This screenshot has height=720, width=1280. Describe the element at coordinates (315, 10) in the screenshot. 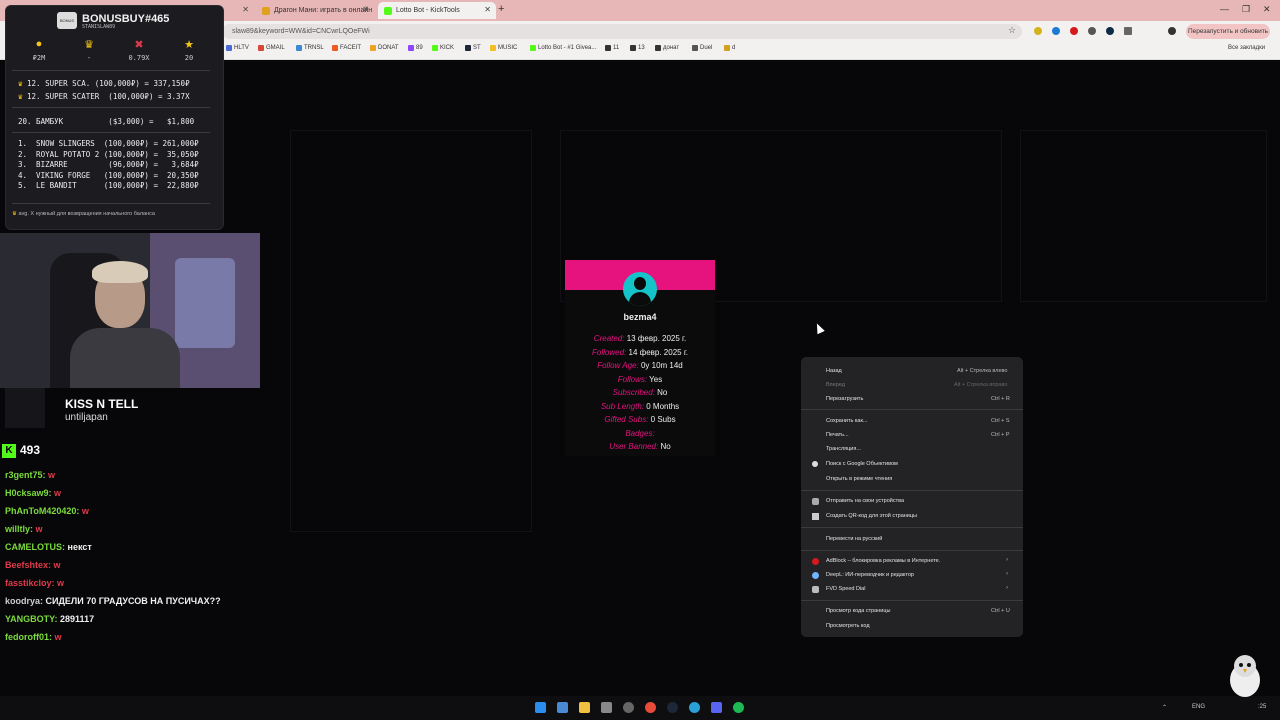

I see `tab-dragon-money: Драгон Мани: играть в онлайн ✕` at that location.